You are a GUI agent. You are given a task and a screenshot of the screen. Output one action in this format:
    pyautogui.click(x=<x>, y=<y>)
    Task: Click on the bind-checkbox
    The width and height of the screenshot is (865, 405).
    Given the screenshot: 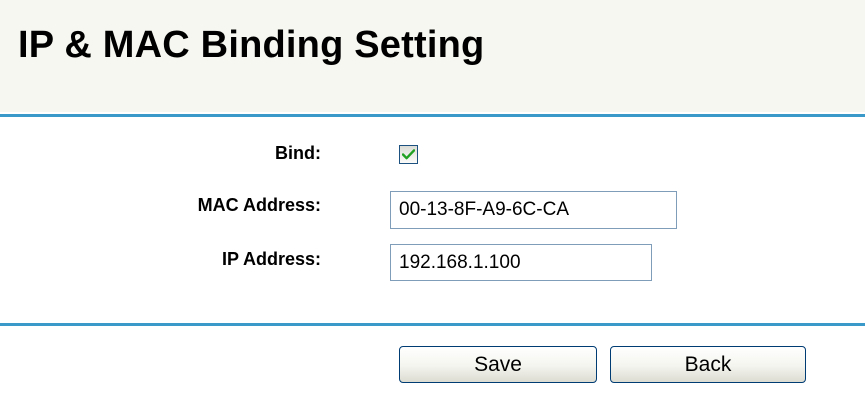 What is the action you would take?
    pyautogui.click(x=408, y=154)
    